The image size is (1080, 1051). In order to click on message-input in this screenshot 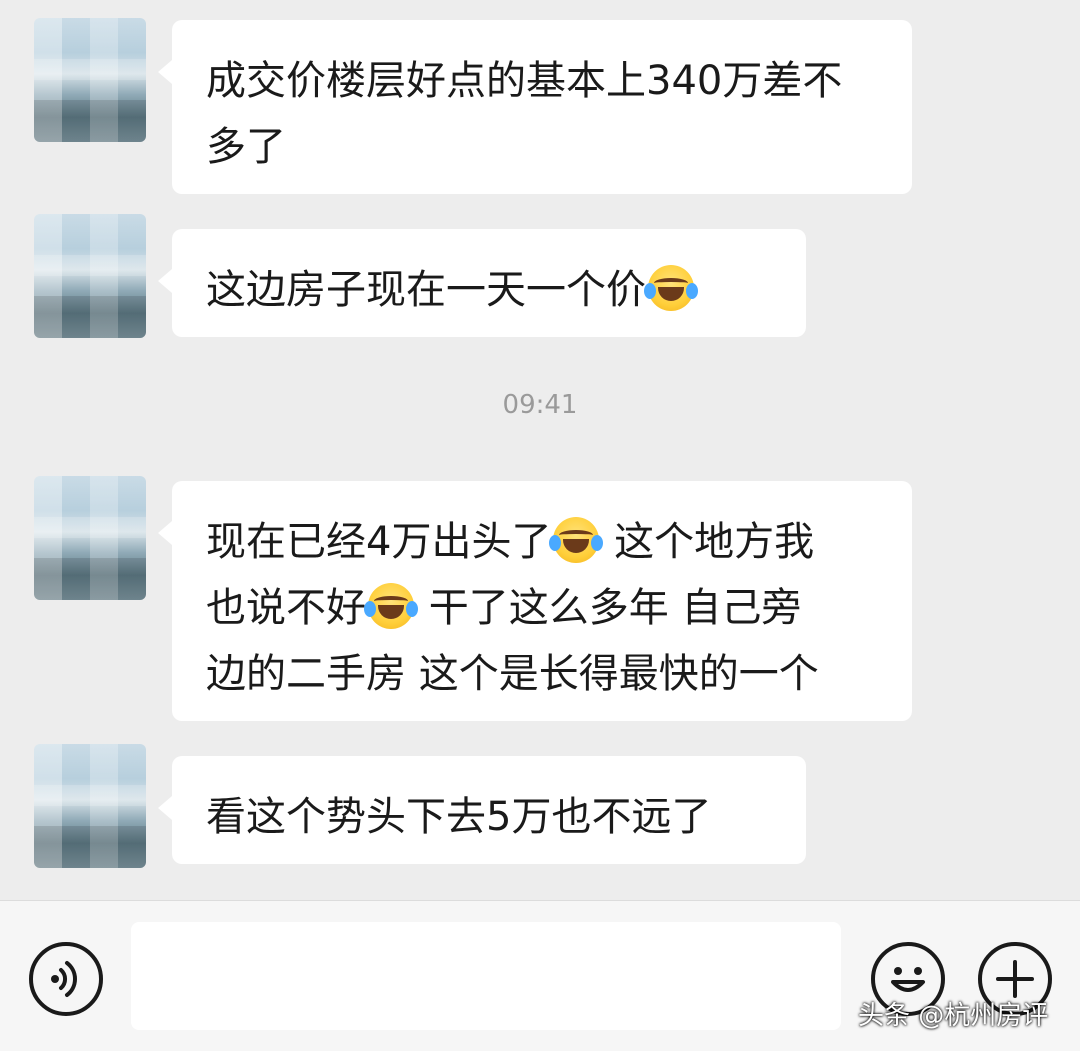, I will do `click(486, 976)`.